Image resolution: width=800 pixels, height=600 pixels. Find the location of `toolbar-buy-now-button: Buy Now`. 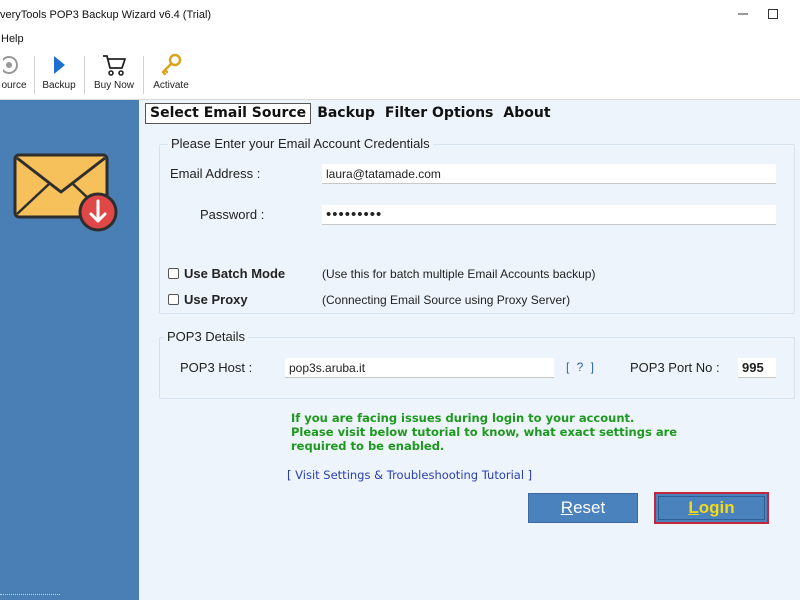

toolbar-buy-now-button: Buy Now is located at coordinates (114, 75).